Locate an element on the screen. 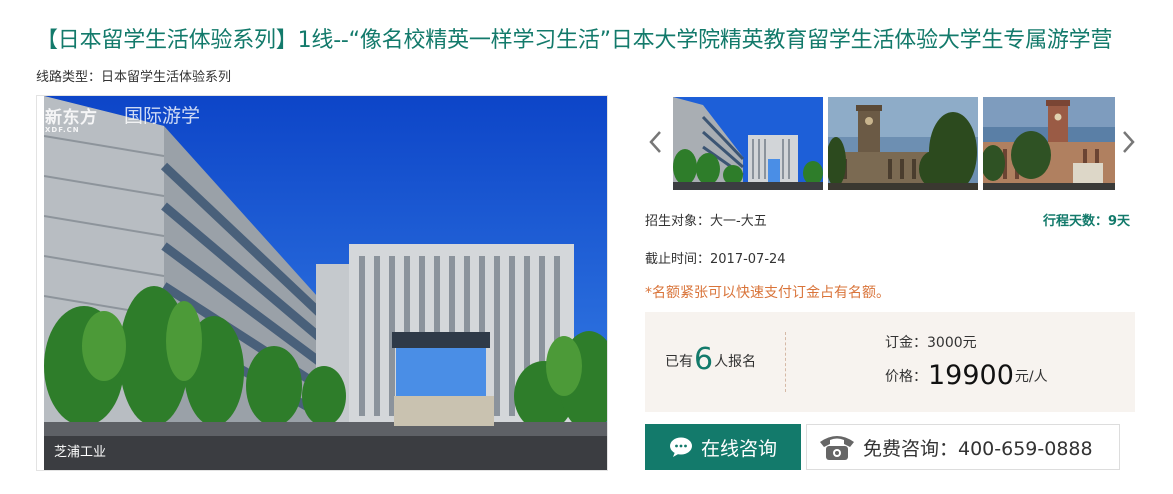 The height and width of the screenshot is (494, 1173). price-amount: 价格：19900元/人 is located at coordinates (966, 375).